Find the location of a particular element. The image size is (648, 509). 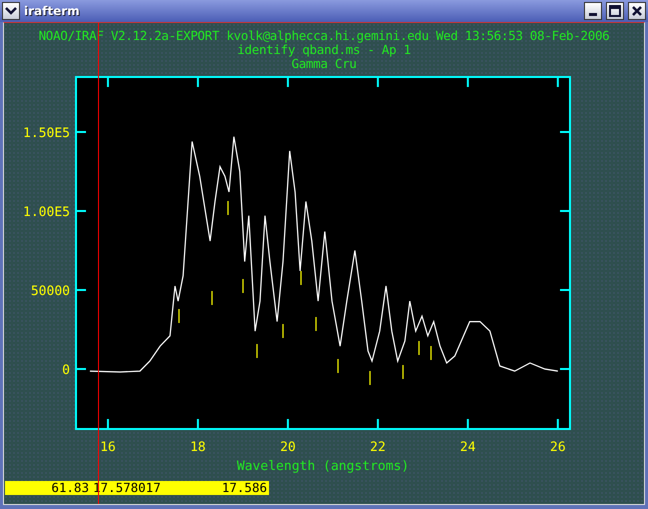

close-button is located at coordinates (637, 11).